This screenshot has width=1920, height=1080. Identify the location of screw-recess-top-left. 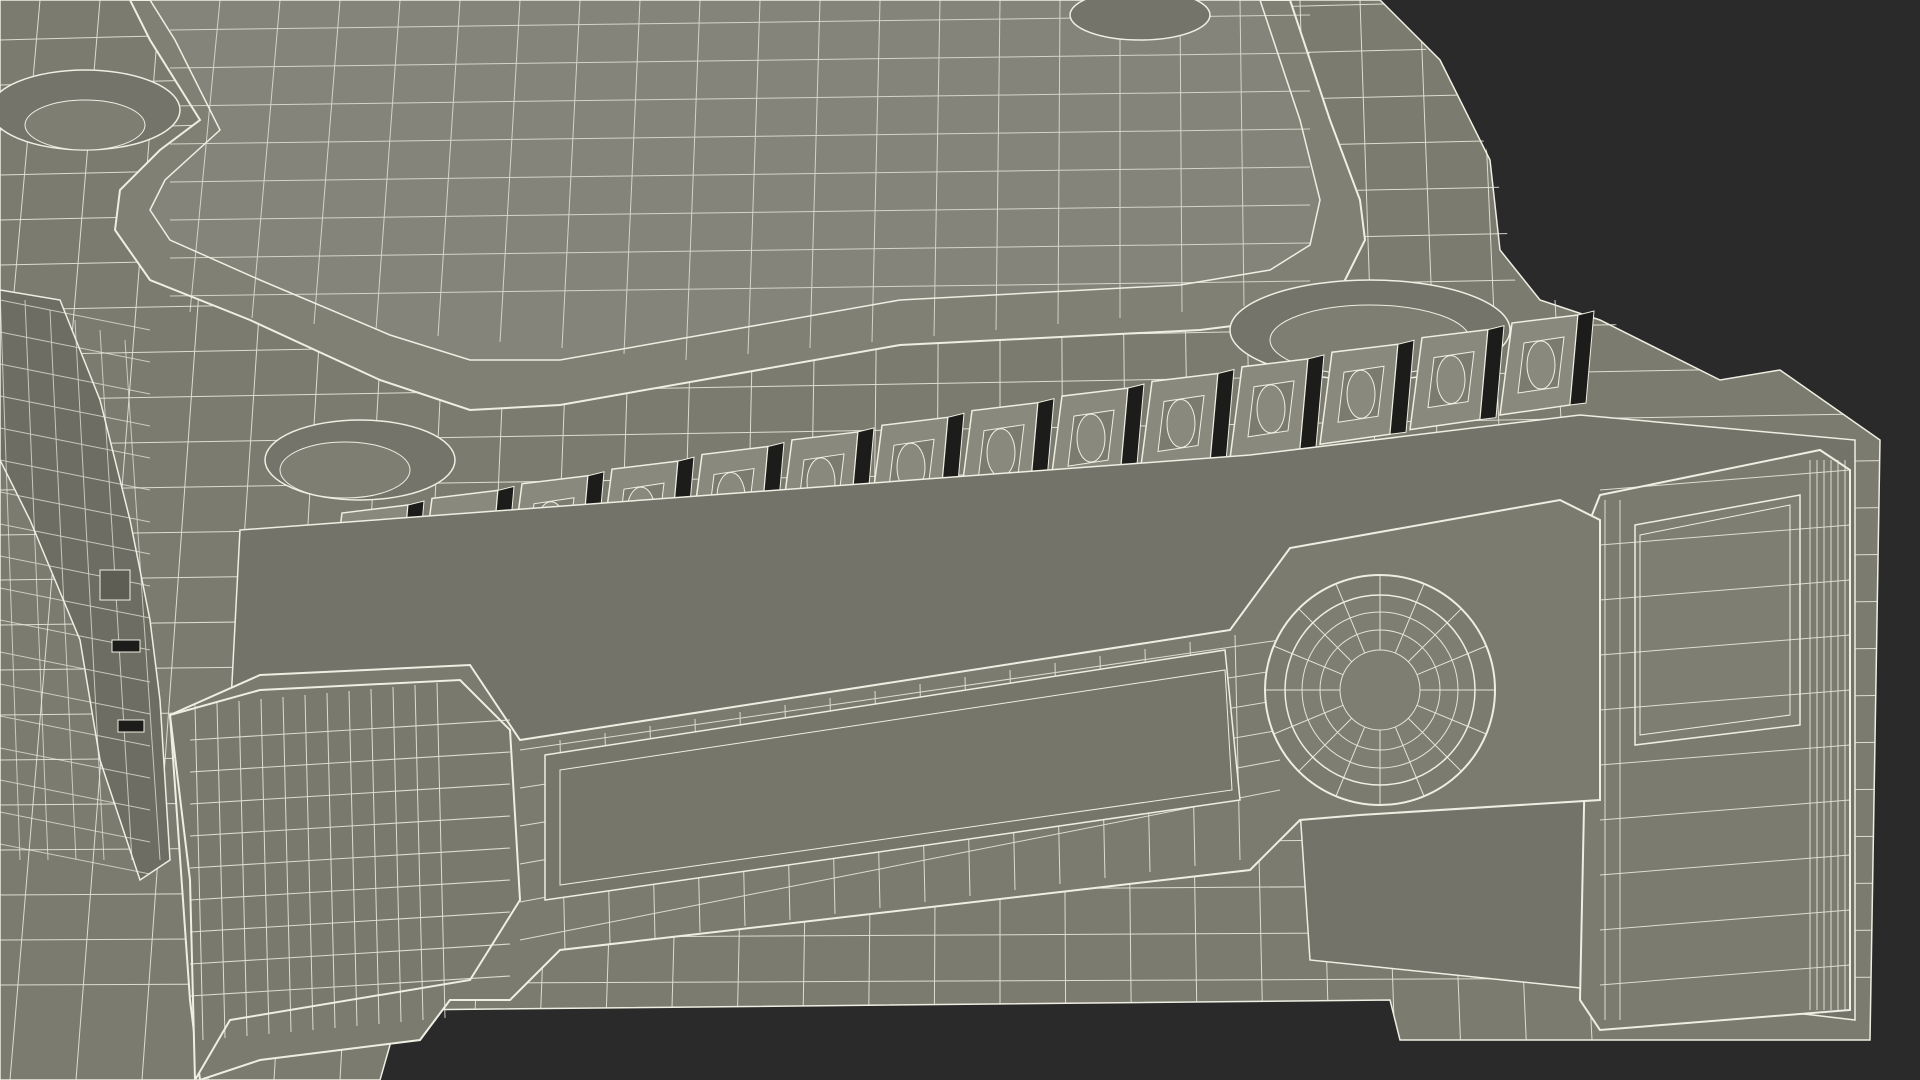
(90, 110).